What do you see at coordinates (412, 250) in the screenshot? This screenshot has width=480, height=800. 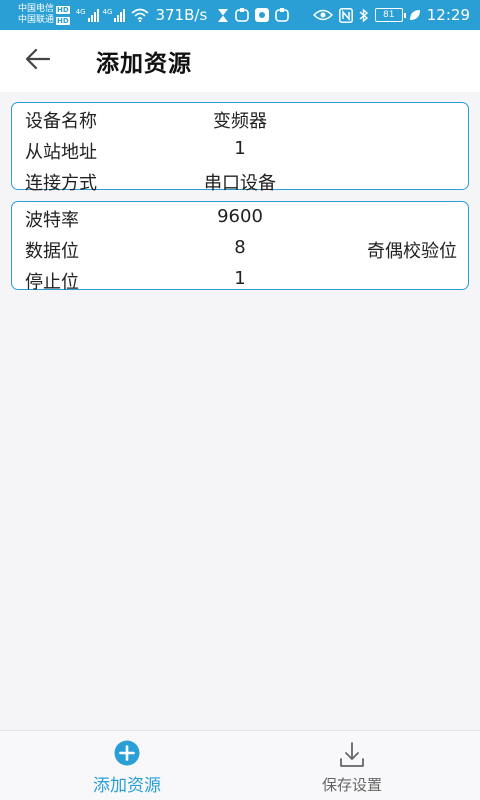 I see `parity-selector: 奇偶校验位` at bounding box center [412, 250].